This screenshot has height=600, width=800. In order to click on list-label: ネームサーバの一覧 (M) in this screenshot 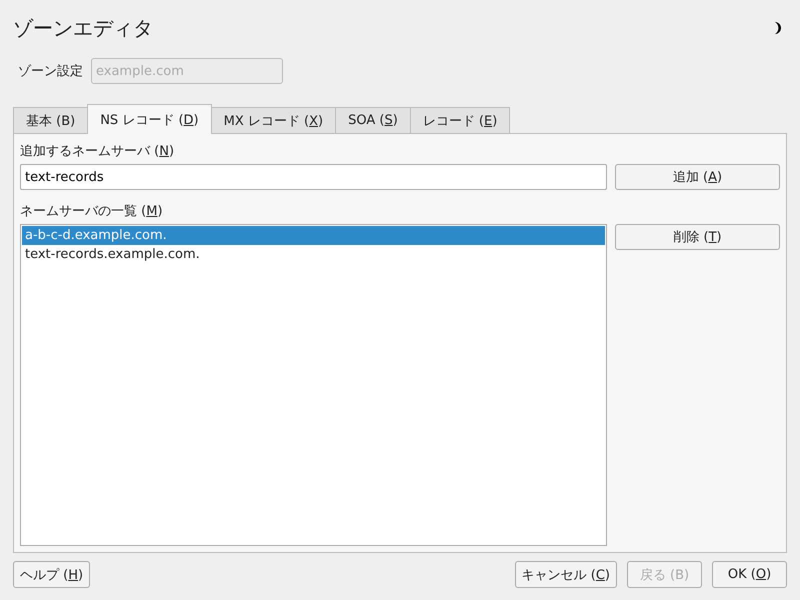, I will do `click(92, 212)`.